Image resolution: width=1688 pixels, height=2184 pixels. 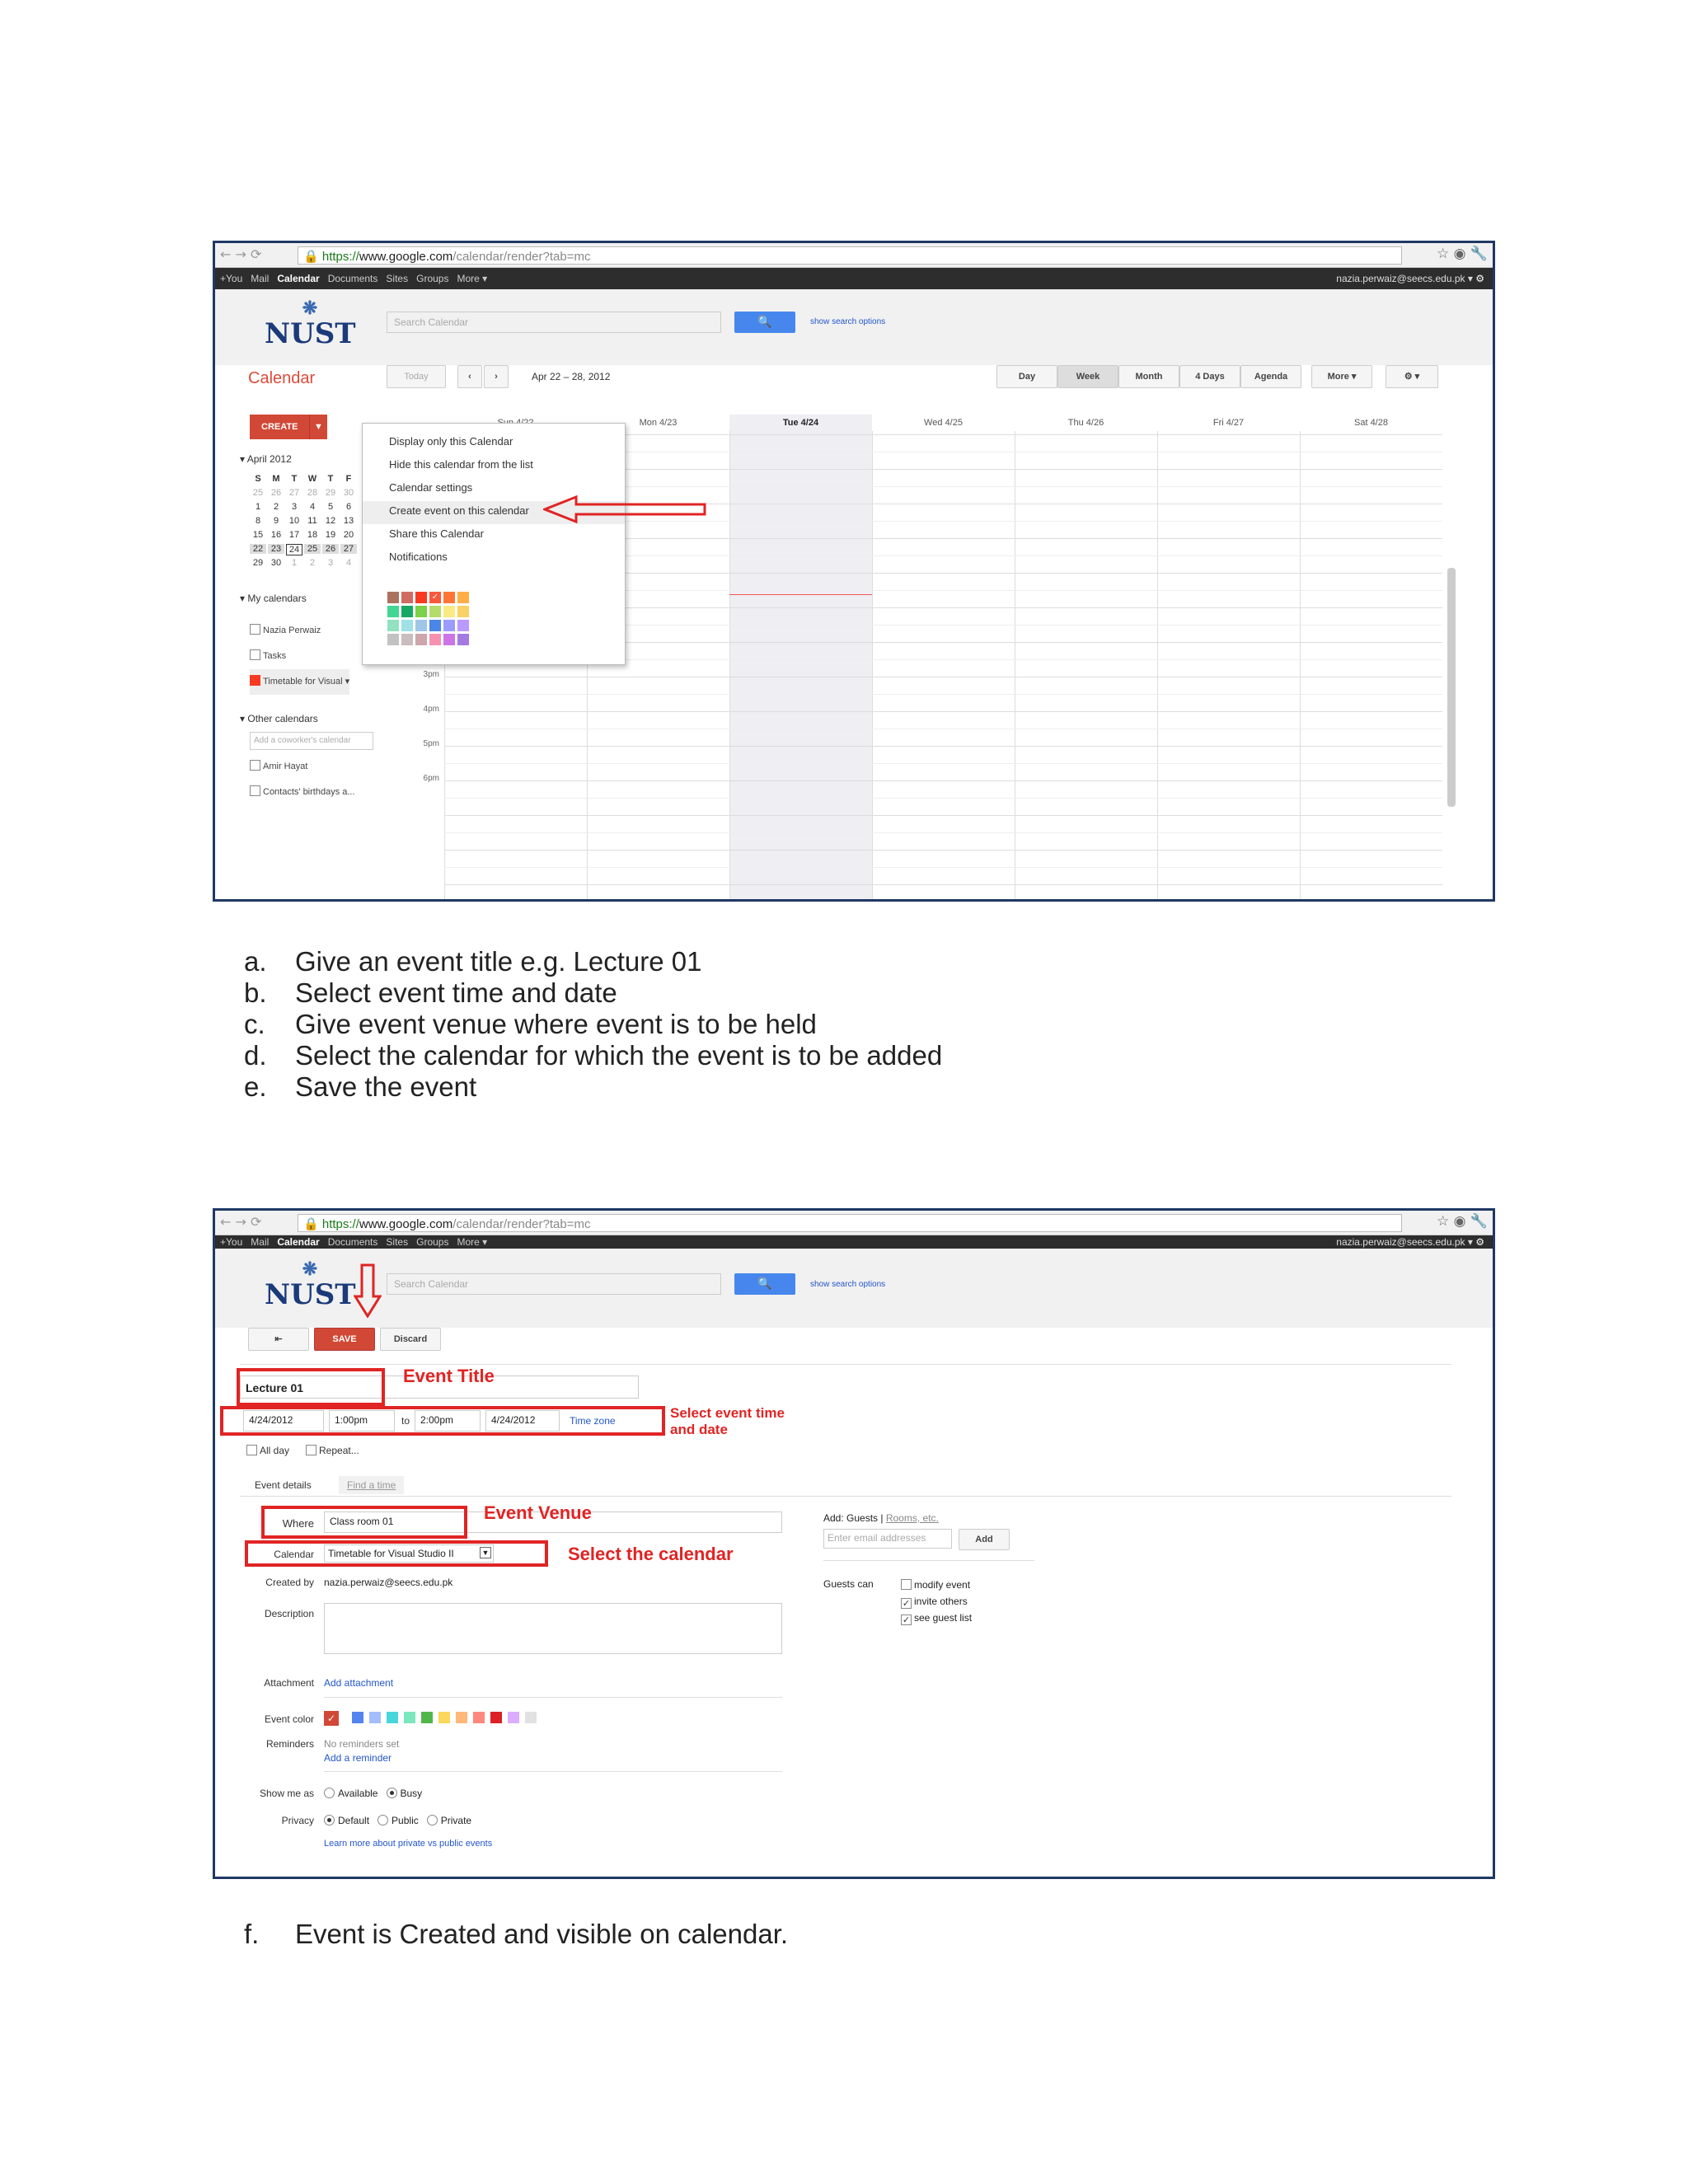 What do you see at coordinates (397, 278) in the screenshot?
I see `gbar-sites: Sites` at bounding box center [397, 278].